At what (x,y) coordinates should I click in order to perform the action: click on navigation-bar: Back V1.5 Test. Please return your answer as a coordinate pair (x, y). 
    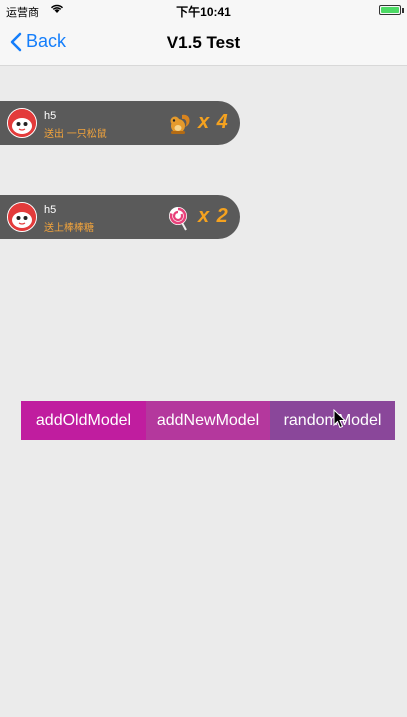
    Looking at the image, I should click on (203, 43).